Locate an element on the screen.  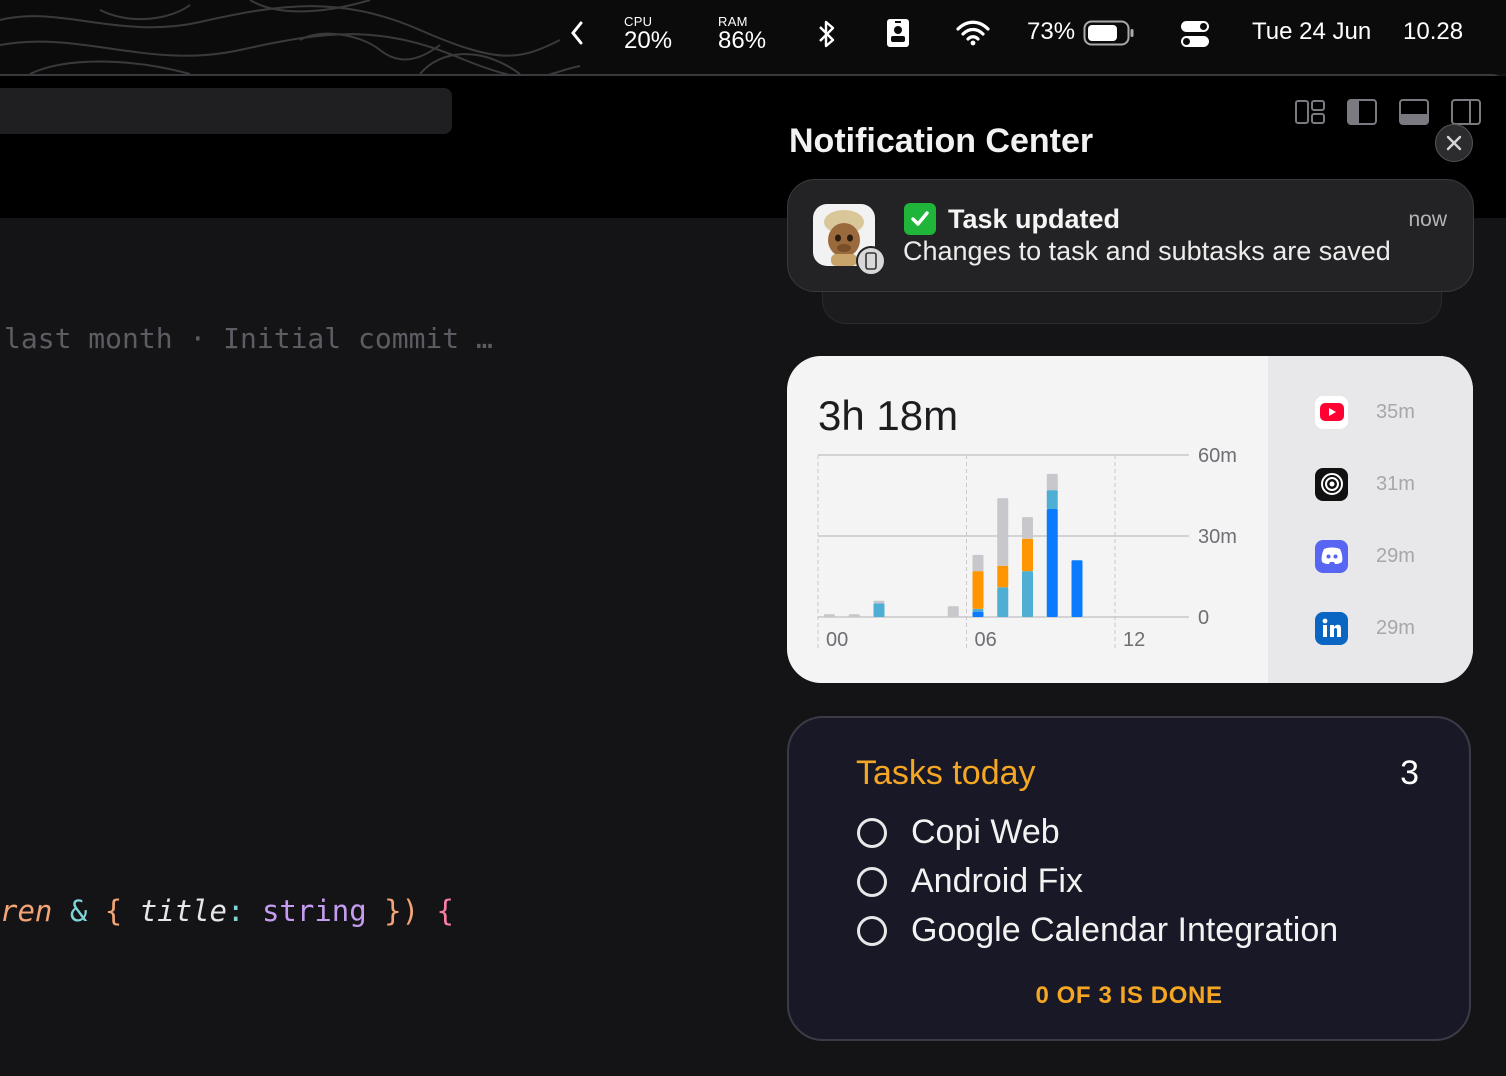
screen-time-widget: 3h 18m 60m 30m 0 00 06 12 35m 31m 29m 29m is located at coordinates (1130, 519).